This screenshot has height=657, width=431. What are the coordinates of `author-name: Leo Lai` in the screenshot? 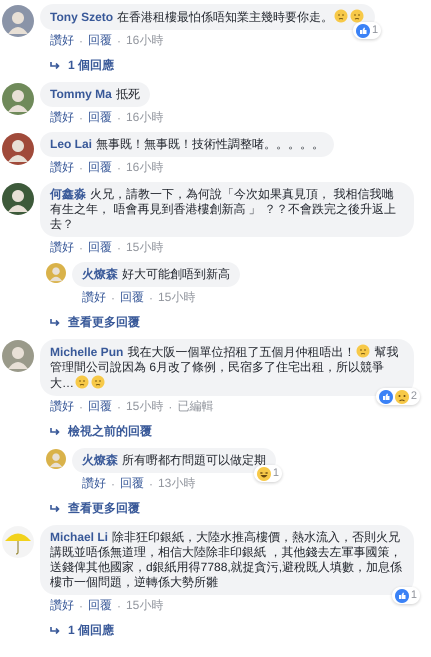 It's located at (71, 144).